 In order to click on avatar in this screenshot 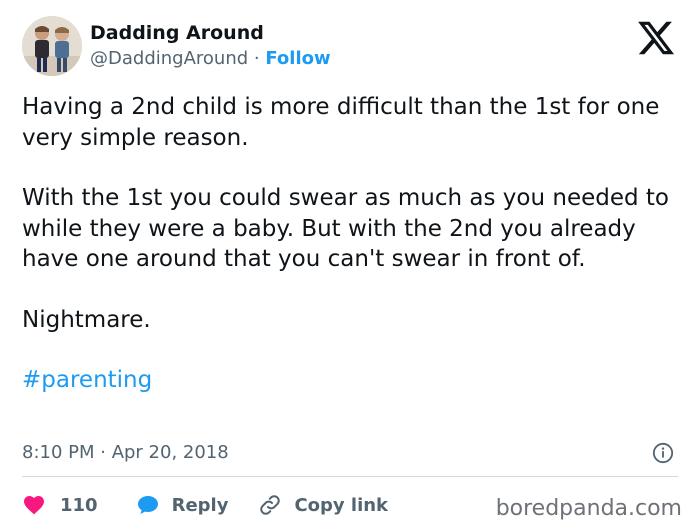, I will do `click(52, 46)`.